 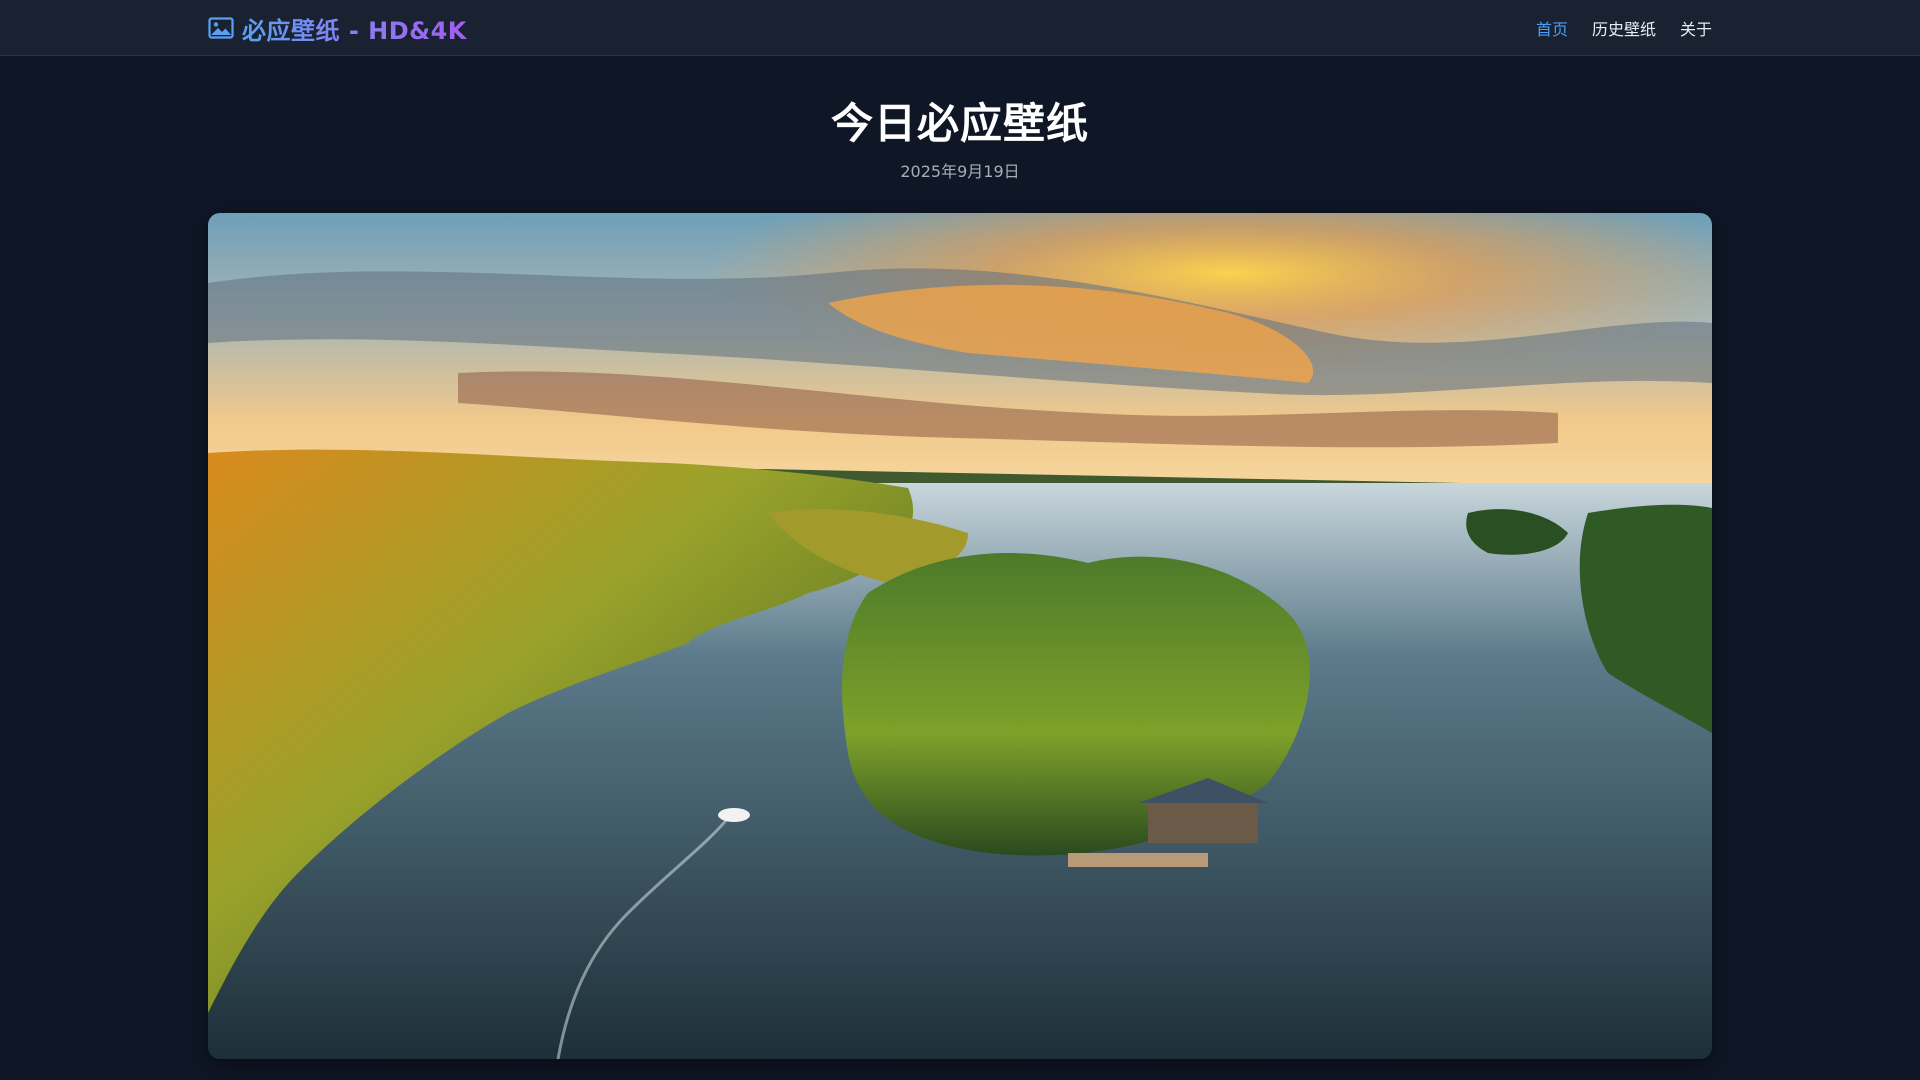 I want to click on main-nav: 首页 历史壁纸 关于, so click(x=1624, y=28).